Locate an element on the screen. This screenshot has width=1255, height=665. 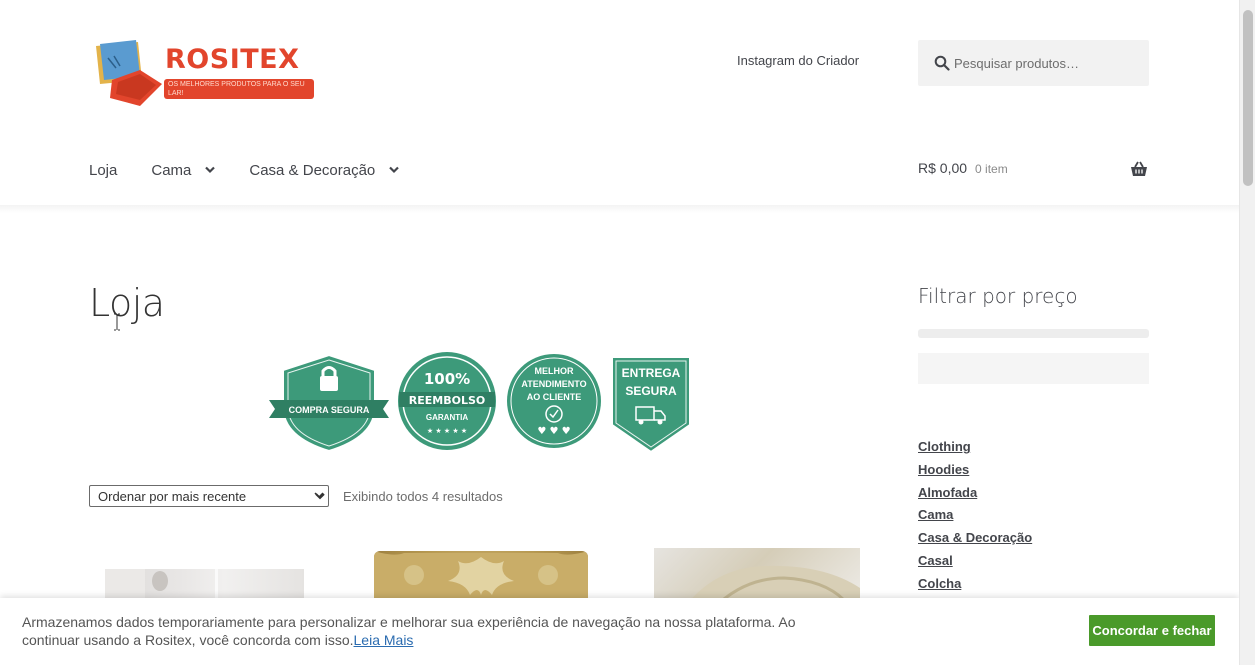
search-input is located at coordinates (1049, 63).